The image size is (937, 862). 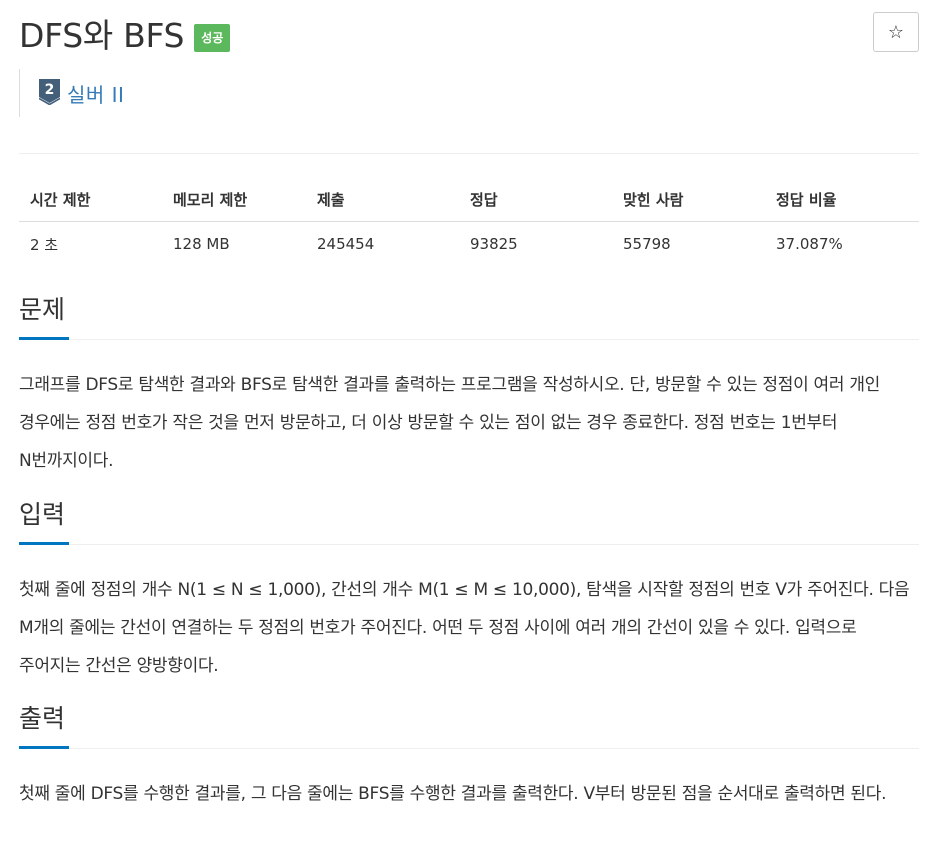 I want to click on description-headline: 문제, so click(x=469, y=317).